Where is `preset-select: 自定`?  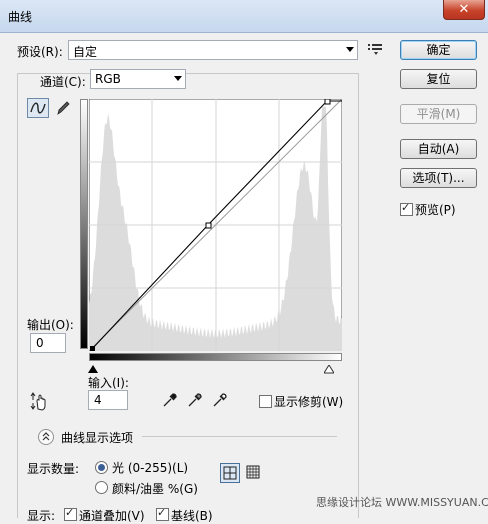 preset-select: 自定 is located at coordinates (213, 50).